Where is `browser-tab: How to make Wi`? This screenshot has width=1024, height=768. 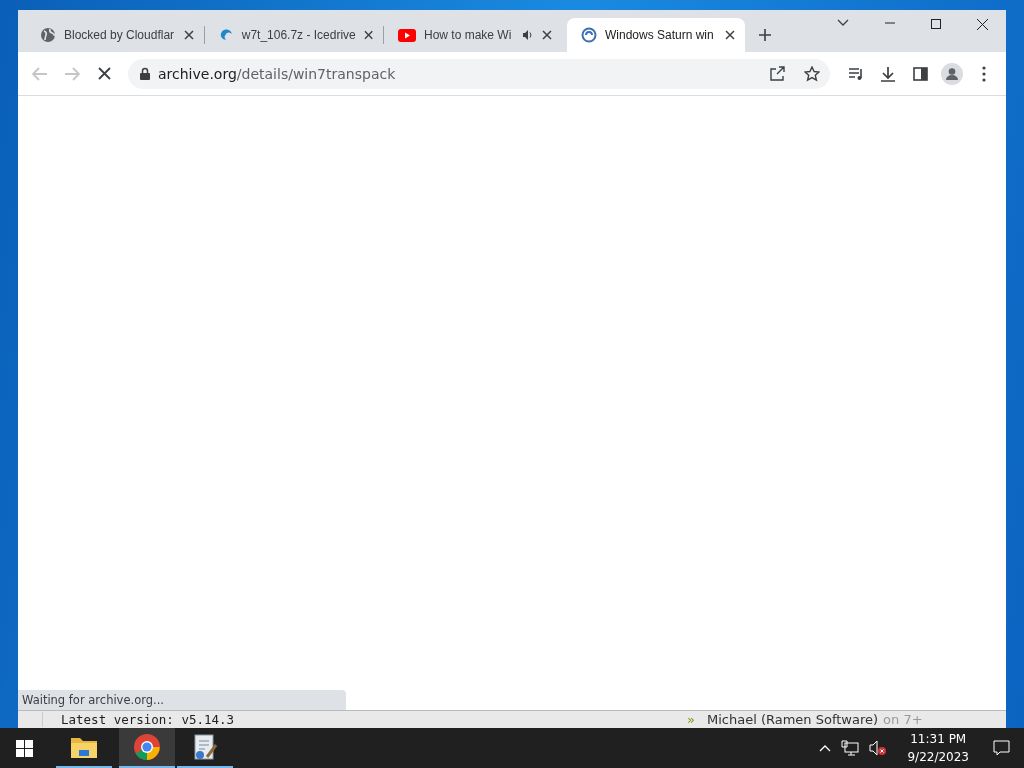 browser-tab: How to make Wi is located at coordinates (473, 35).